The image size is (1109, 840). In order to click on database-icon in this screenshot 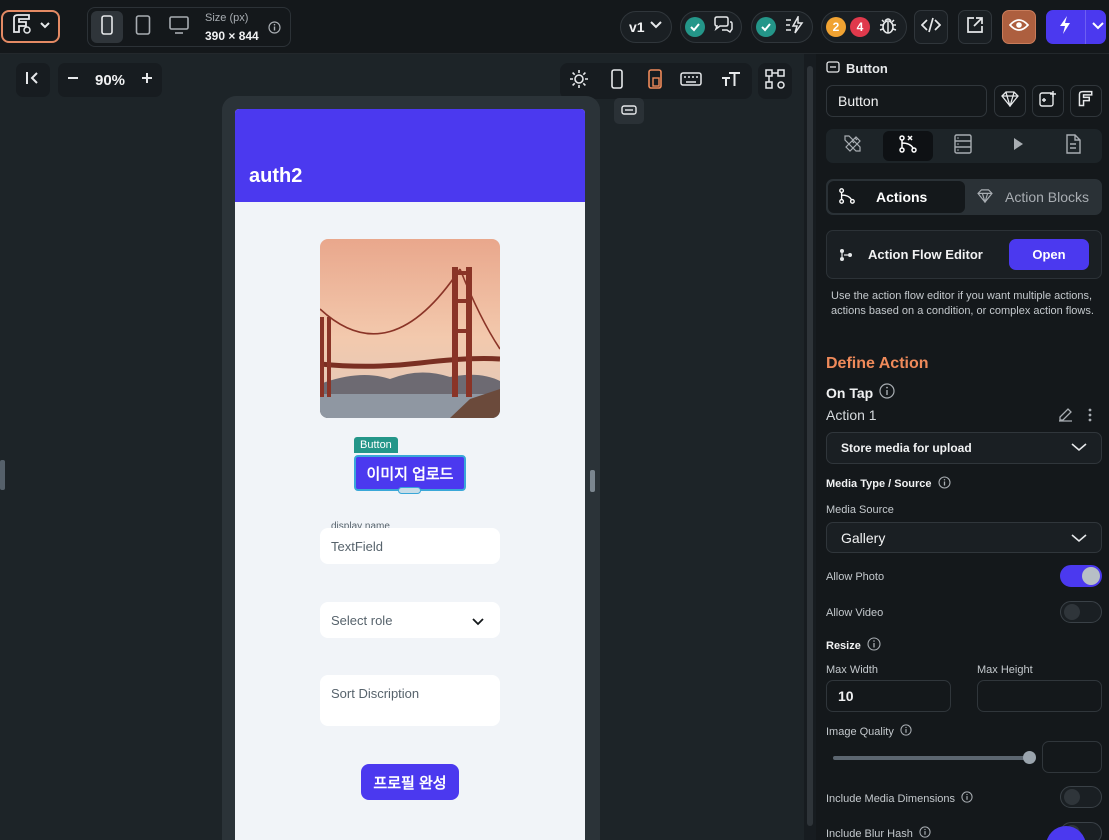, I will do `click(963, 146)`.